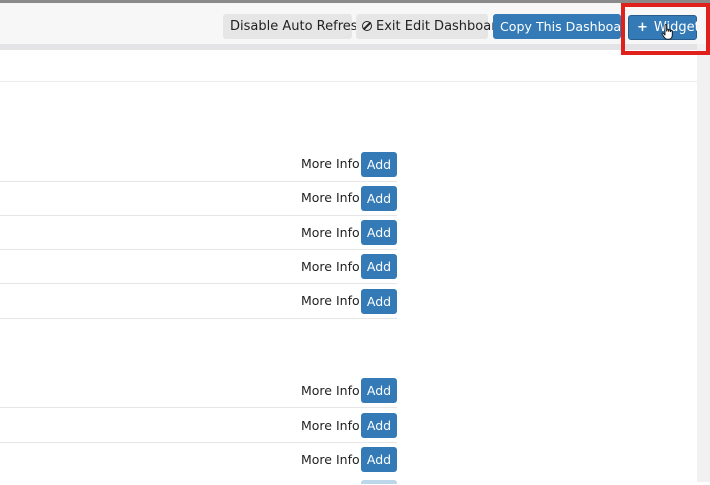 The image size is (710, 485). Describe the element at coordinates (667, 32) in the screenshot. I see `hand-cursor-icon` at that location.